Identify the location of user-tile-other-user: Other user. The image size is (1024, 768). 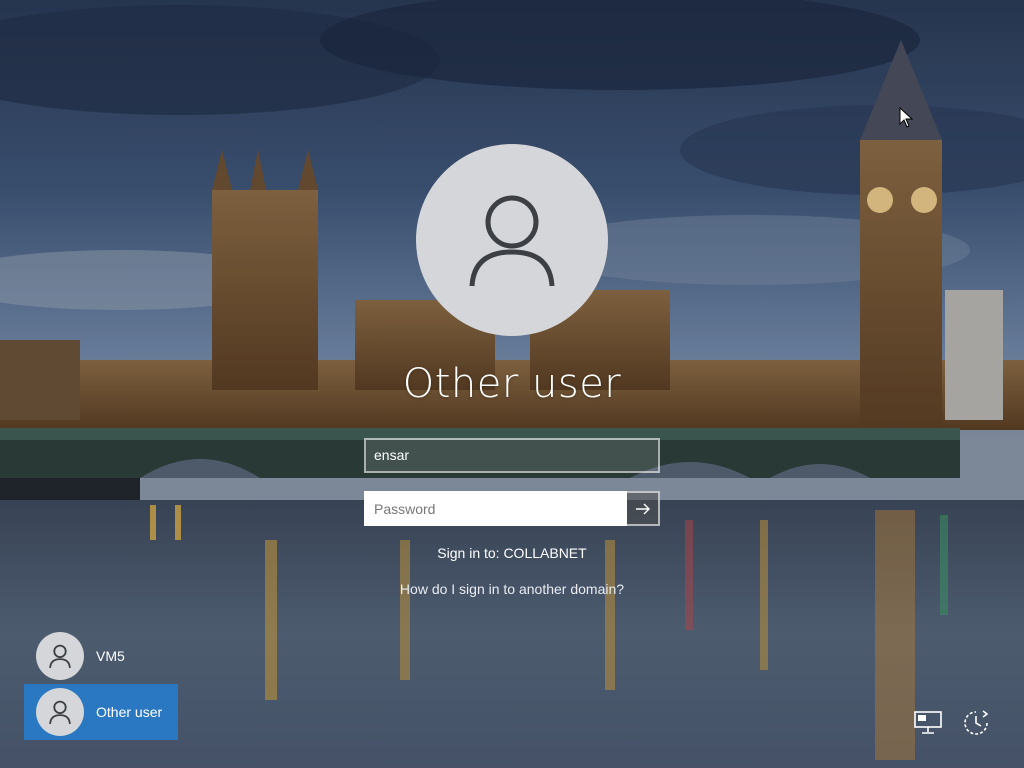
(101, 712).